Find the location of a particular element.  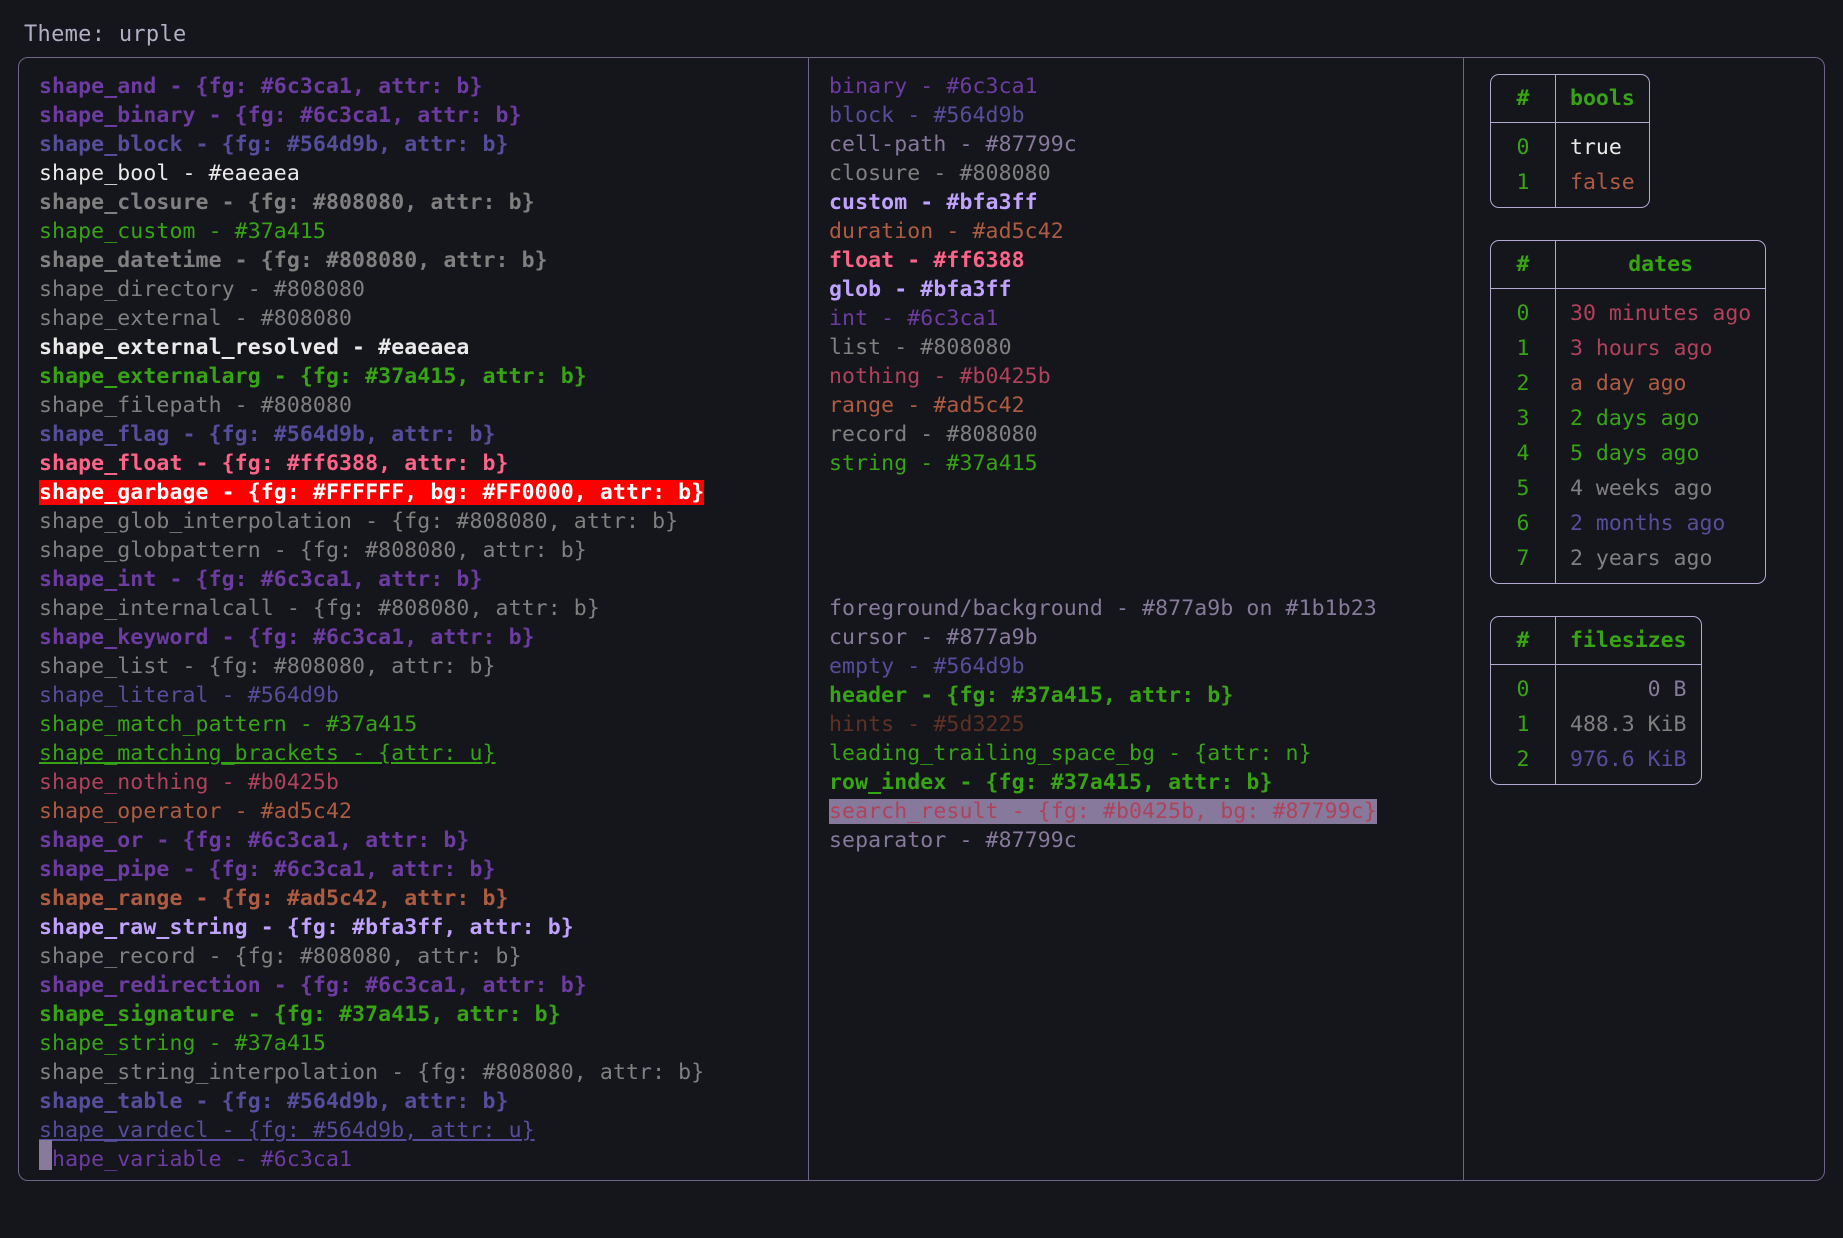

table-cell-index: 6 is located at coordinates (1523, 523).